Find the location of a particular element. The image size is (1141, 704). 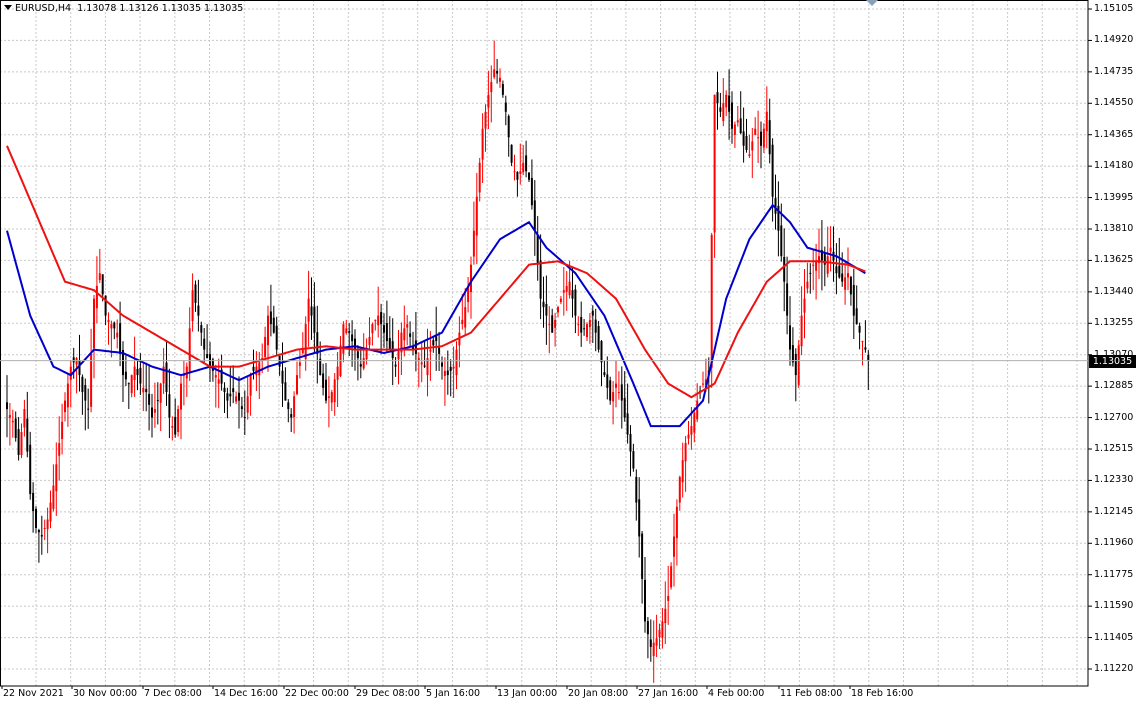

price-tick-label: 1.11775 is located at coordinates (1114, 574).